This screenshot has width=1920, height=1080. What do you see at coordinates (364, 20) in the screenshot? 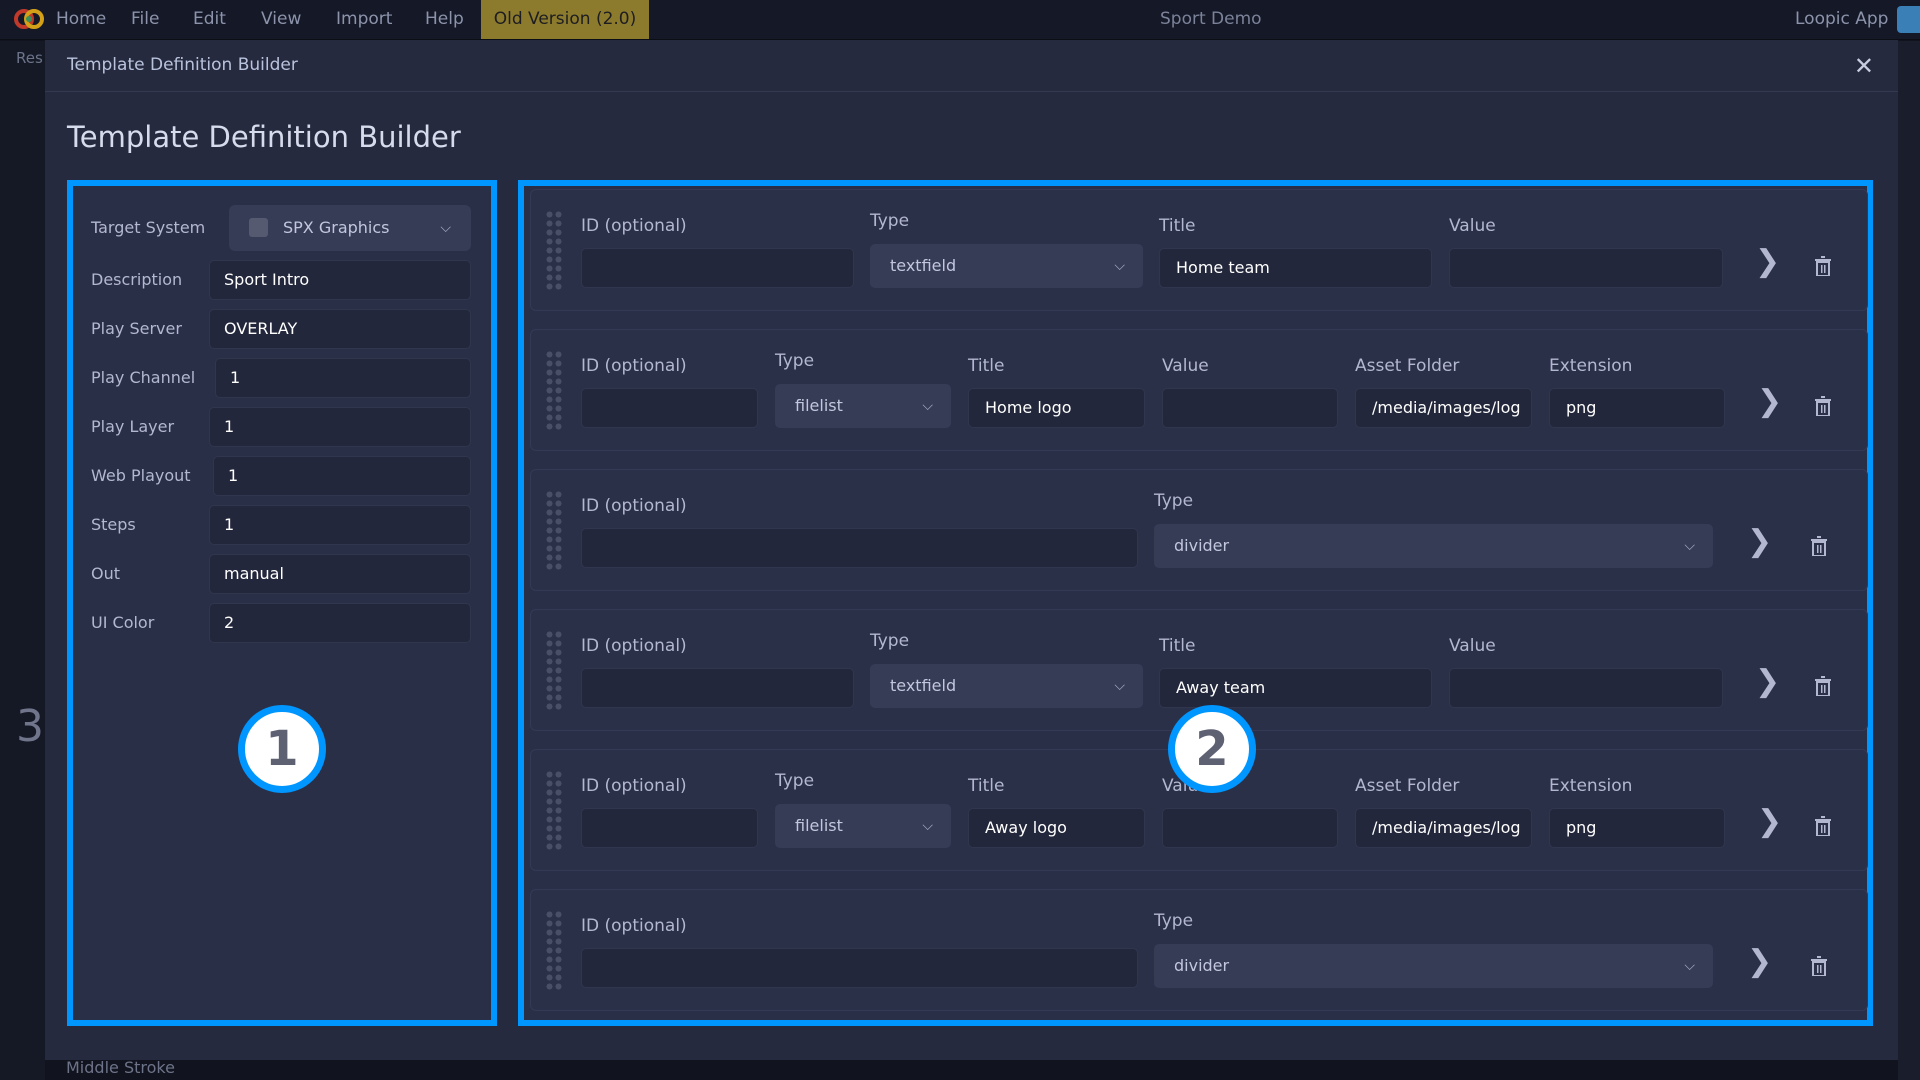
I see `menu-import: Import` at bounding box center [364, 20].